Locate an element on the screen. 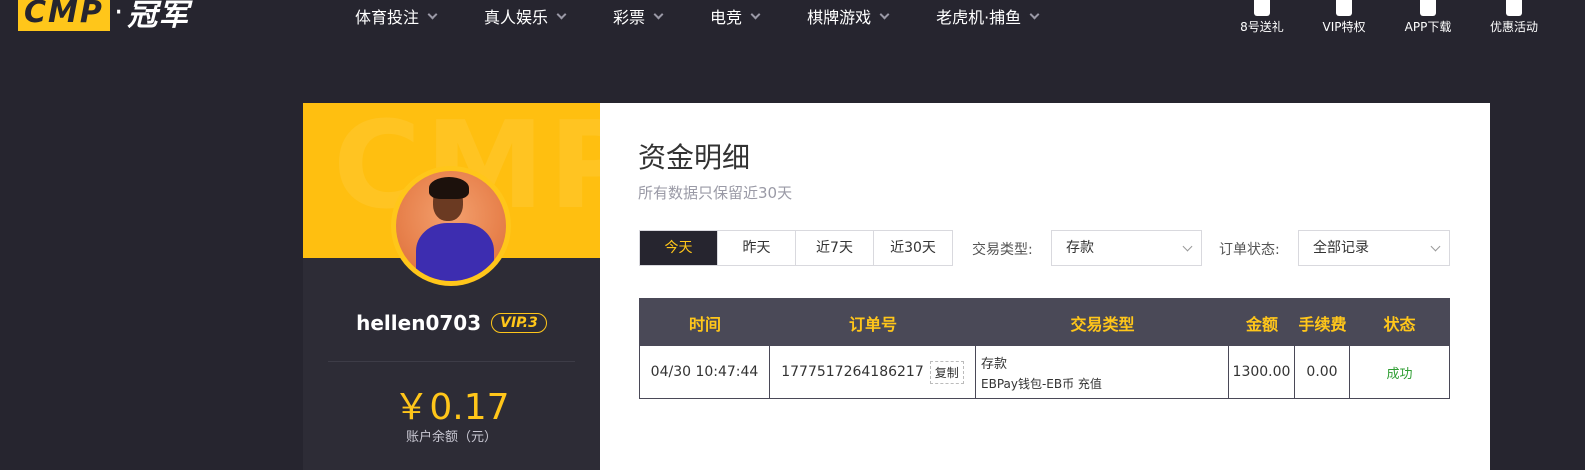 The height and width of the screenshot is (470, 1585). quick-link-label: VIP特权 is located at coordinates (1344, 27).